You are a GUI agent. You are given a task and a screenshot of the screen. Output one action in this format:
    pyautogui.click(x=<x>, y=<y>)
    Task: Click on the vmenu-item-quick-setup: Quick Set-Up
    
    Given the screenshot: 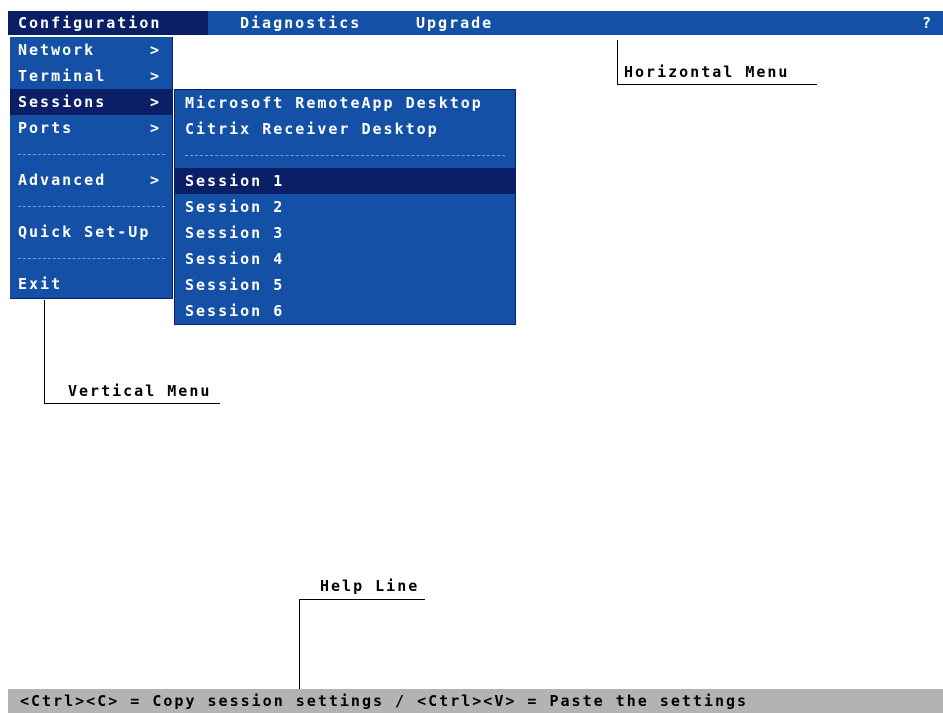 What is the action you would take?
    pyautogui.click(x=91, y=232)
    